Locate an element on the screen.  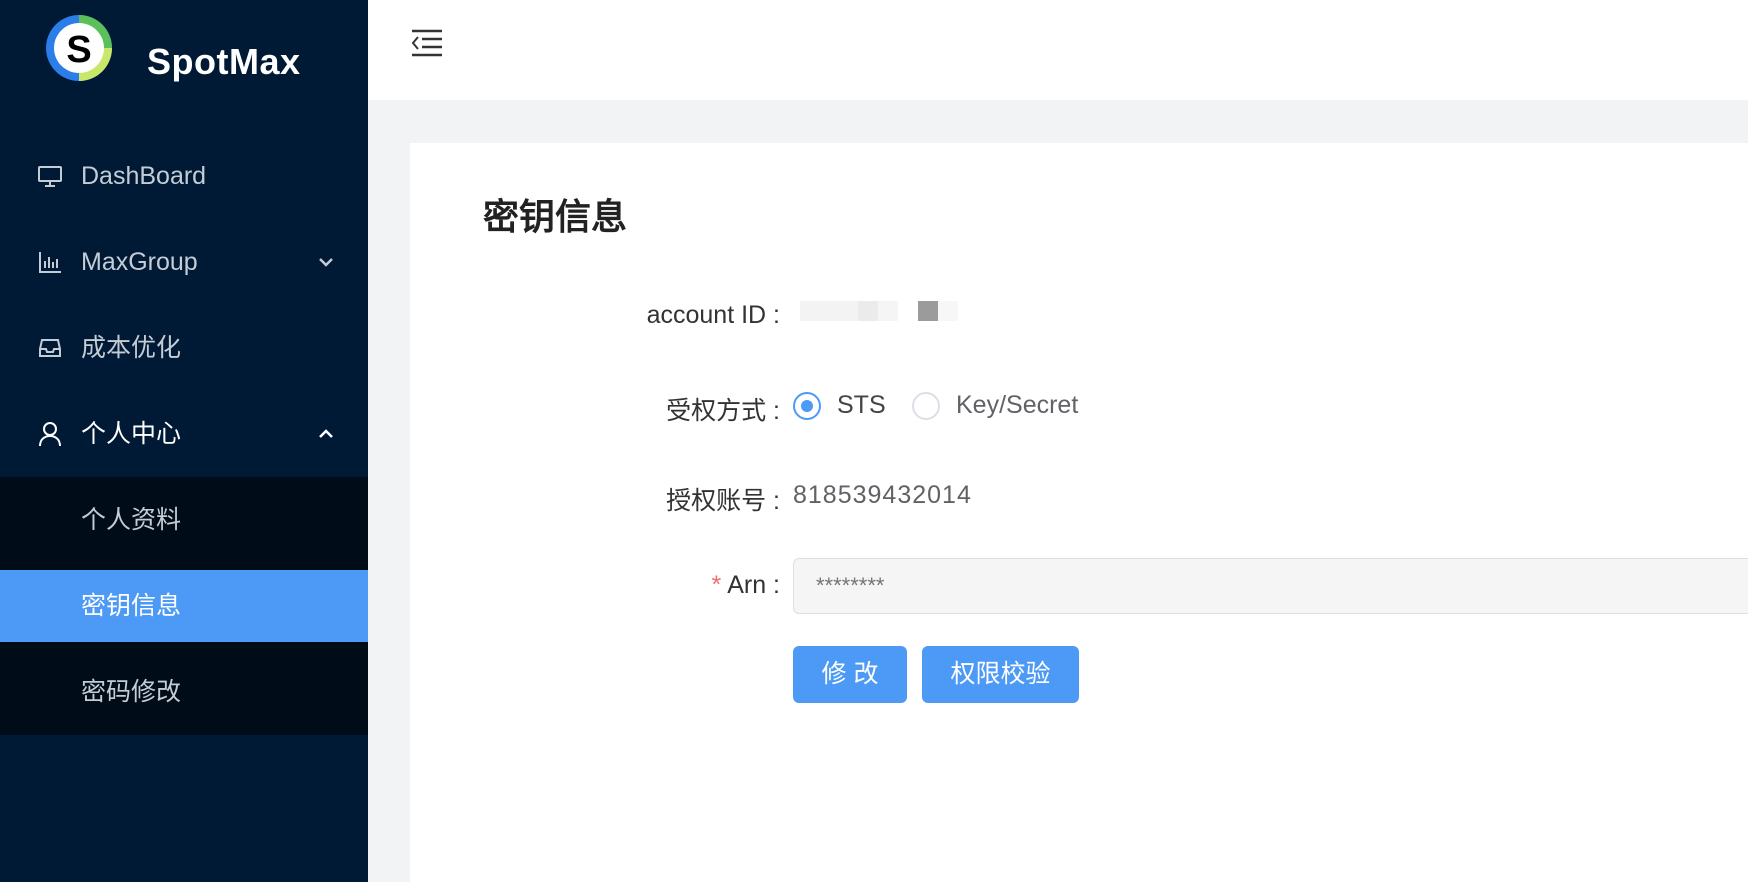
logo: S SpotMax is located at coordinates (194, 48).